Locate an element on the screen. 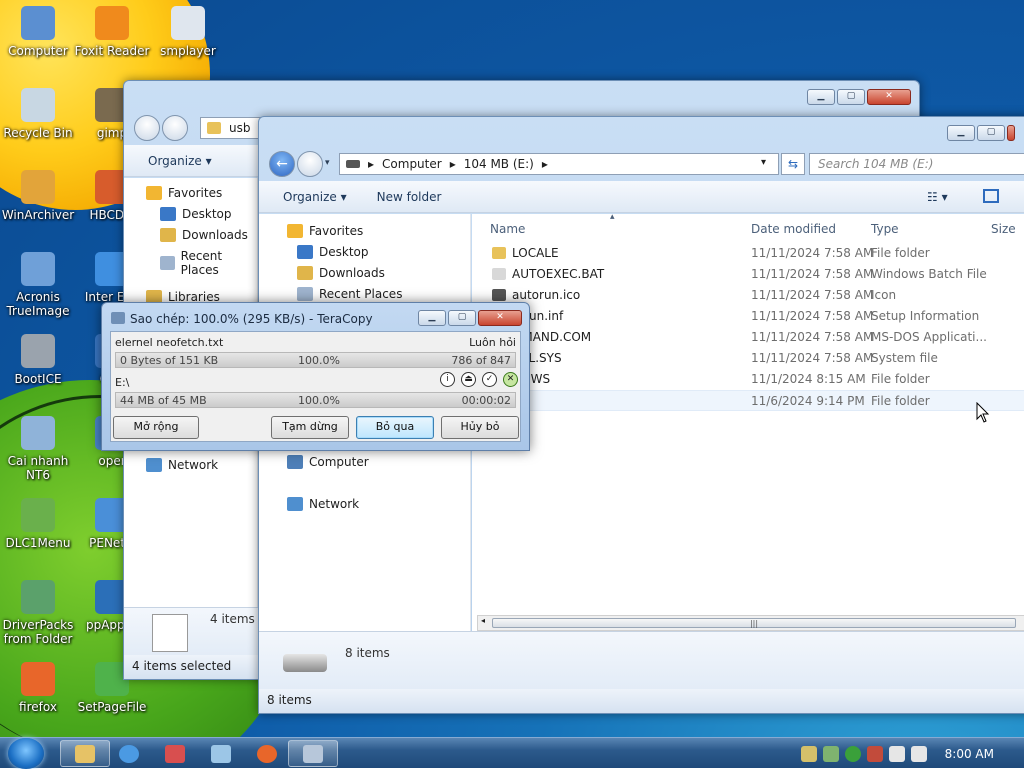 The image size is (1024, 769). scrollbar-thumb: ||| is located at coordinates (754, 623).